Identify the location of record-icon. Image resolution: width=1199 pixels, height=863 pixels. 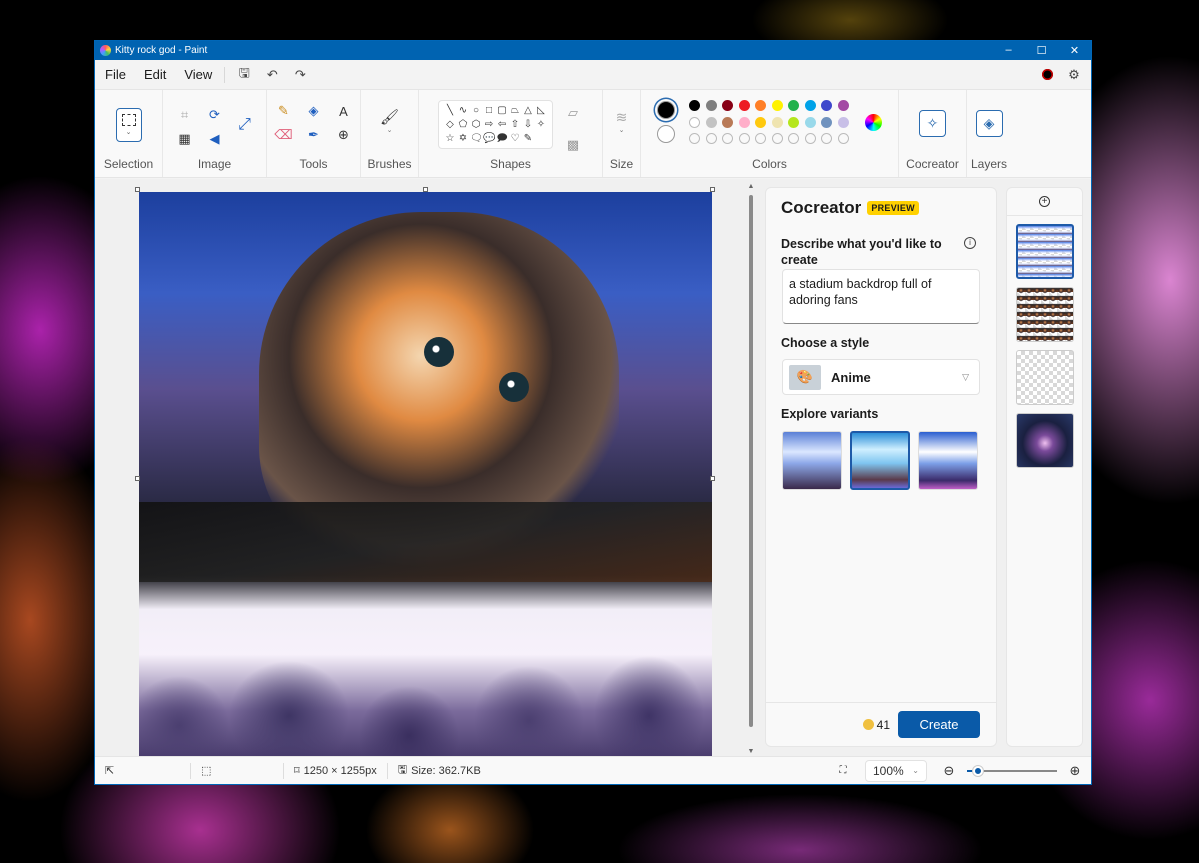
(1047, 74).